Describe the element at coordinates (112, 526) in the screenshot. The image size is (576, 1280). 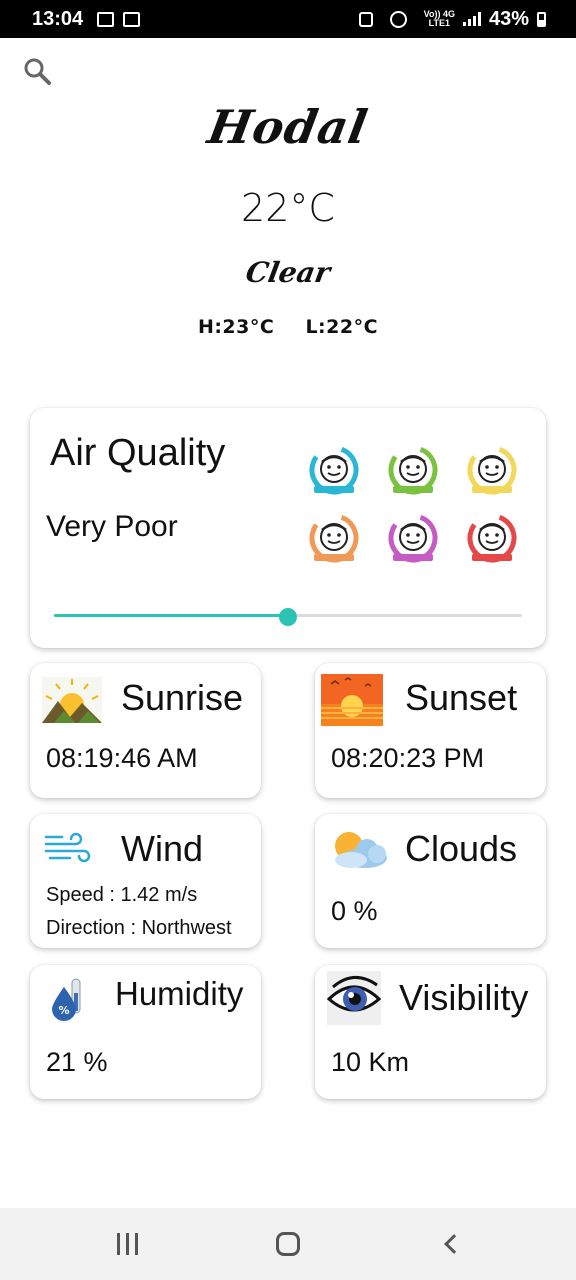
I see `air-quality-level: Very Poor` at that location.